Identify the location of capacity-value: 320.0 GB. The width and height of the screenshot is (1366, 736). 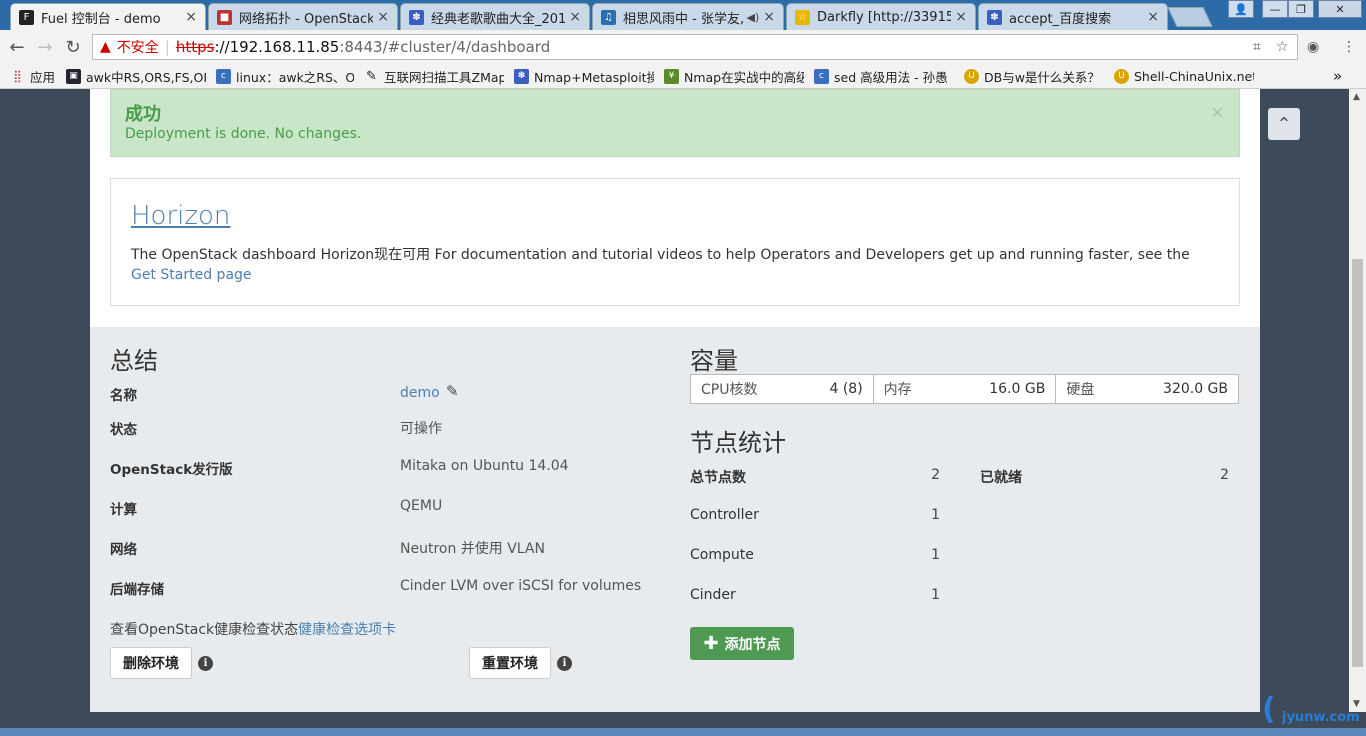
(1196, 389).